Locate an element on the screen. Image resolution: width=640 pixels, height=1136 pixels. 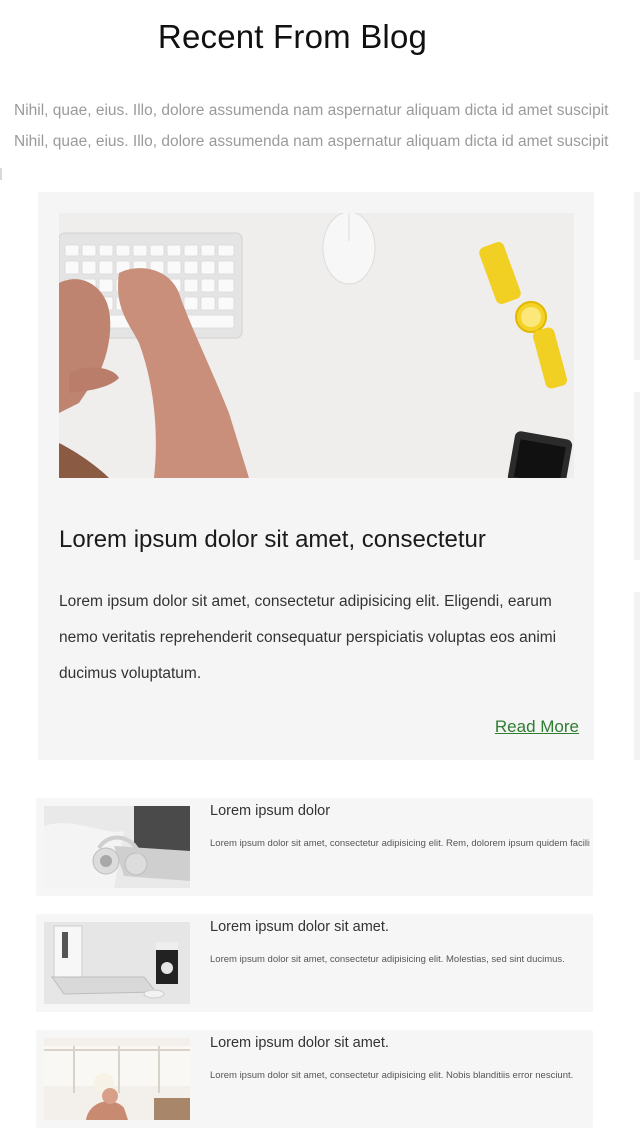
featured-post-title: Lorem ipsum dolor sit amet, consectetur is located at coordinates (319, 540).